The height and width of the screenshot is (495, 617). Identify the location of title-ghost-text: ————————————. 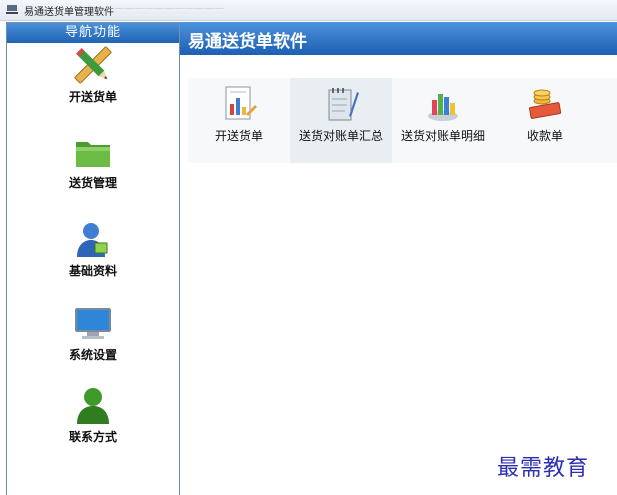
(164, 8).